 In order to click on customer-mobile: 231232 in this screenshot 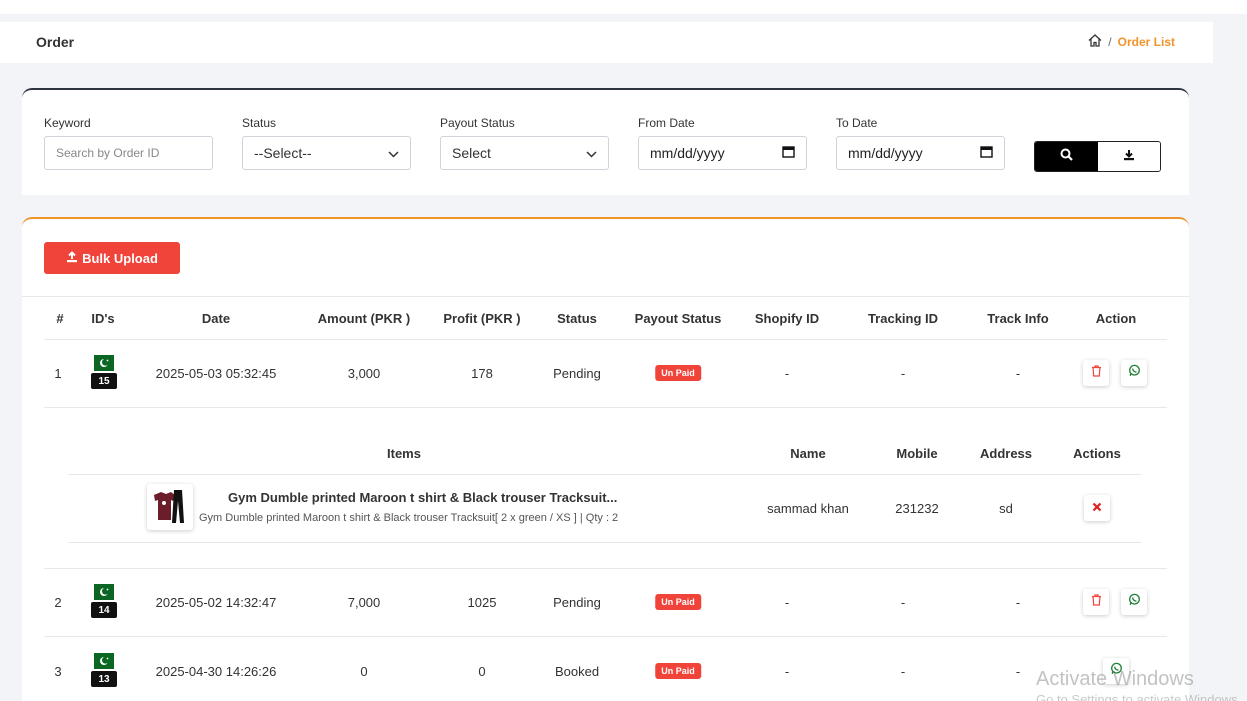, I will do `click(917, 508)`.